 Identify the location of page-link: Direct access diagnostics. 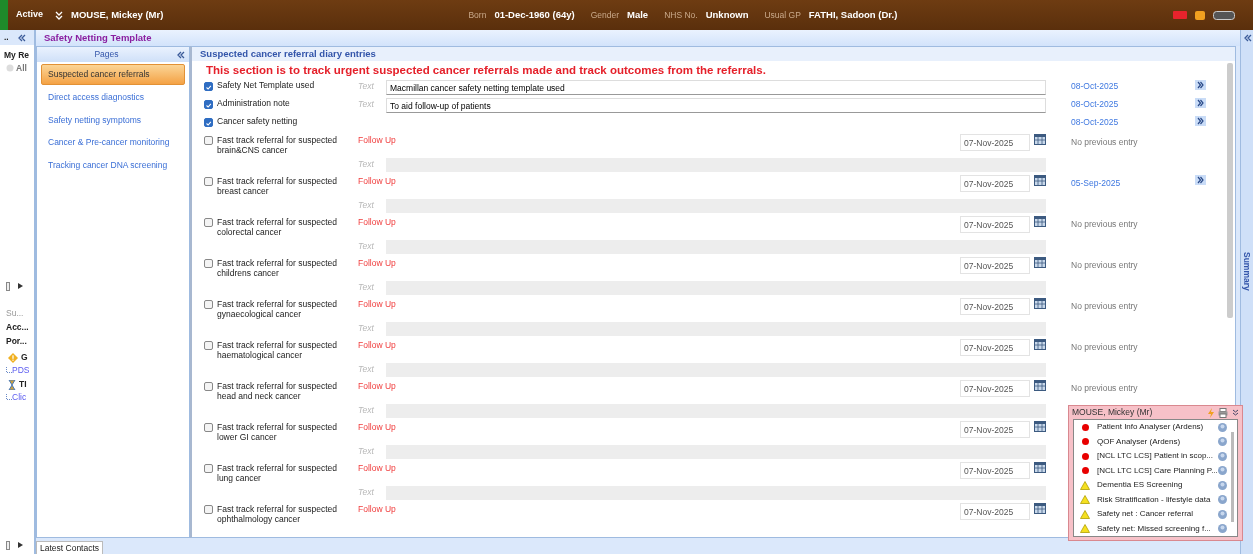
(113, 97).